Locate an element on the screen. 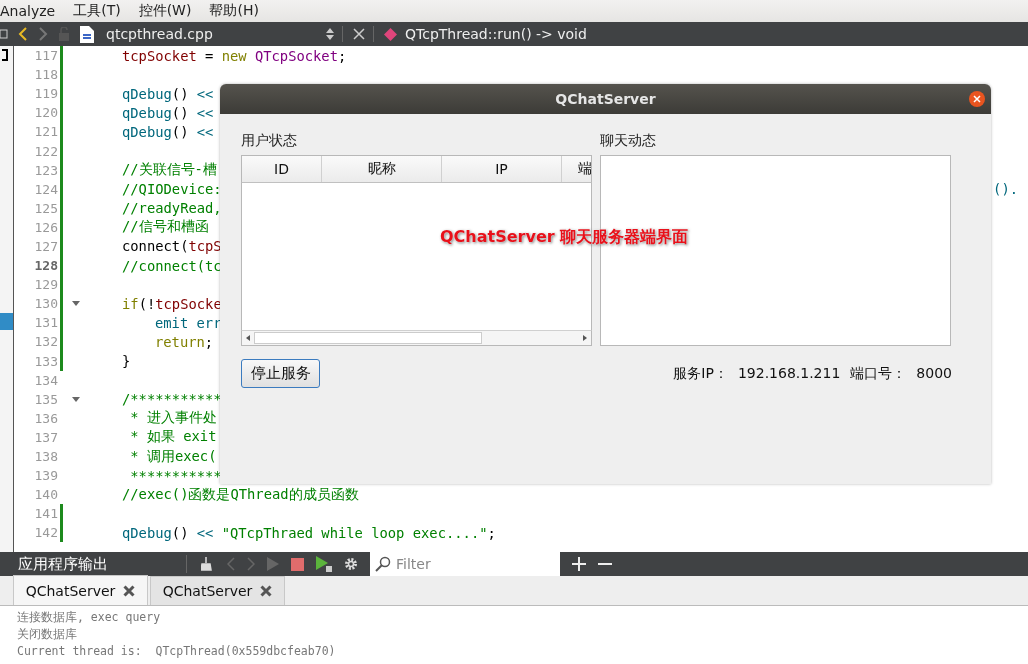 This screenshot has width=1028, height=664. column-header: 昵称 is located at coordinates (382, 169).